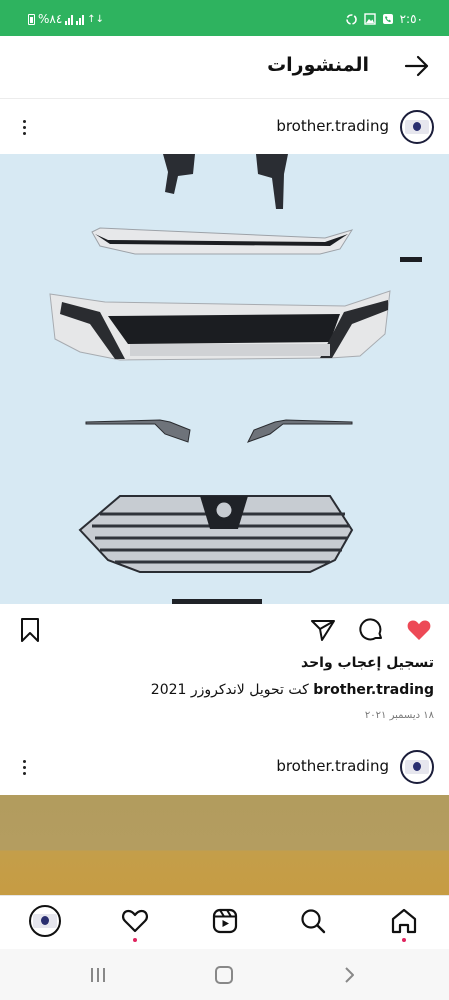 The width and height of the screenshot is (449, 1000). I want to click on battery-percent: %٨٤, so click(50, 19).